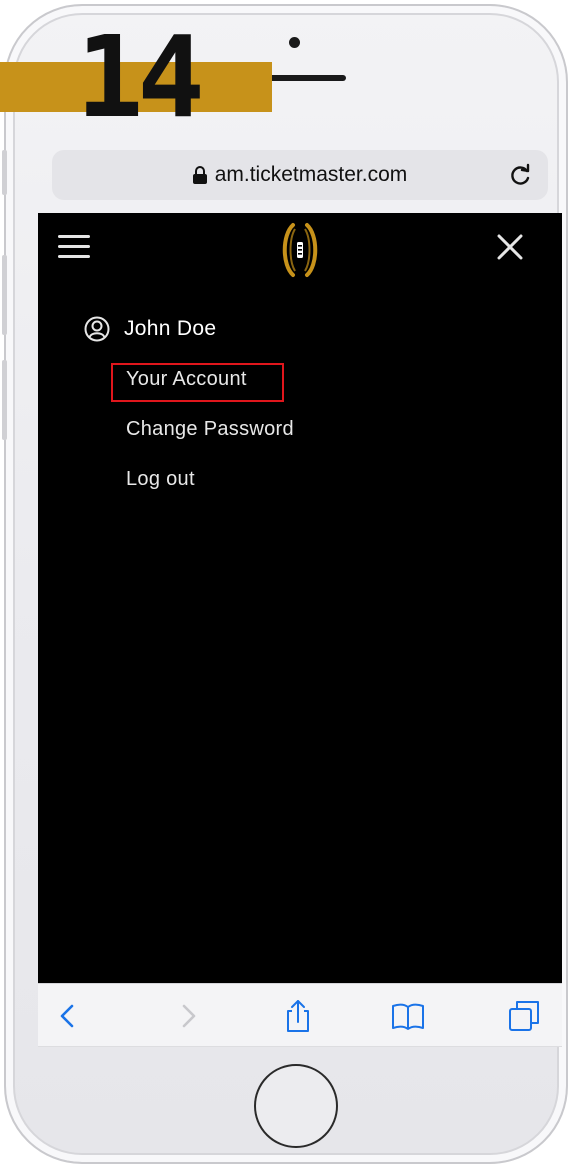  What do you see at coordinates (210, 429) in the screenshot?
I see `change-password-link: Change Password` at bounding box center [210, 429].